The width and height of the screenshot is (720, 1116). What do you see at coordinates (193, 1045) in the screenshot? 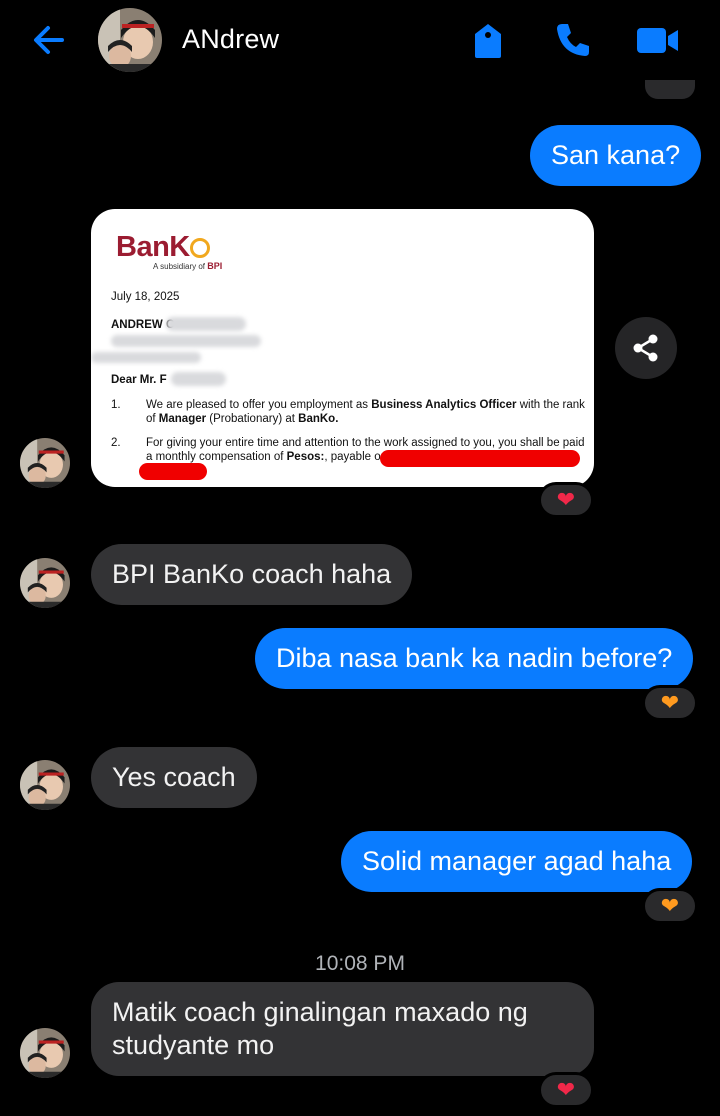
I see `message-text-line: studyante mo` at bounding box center [193, 1045].